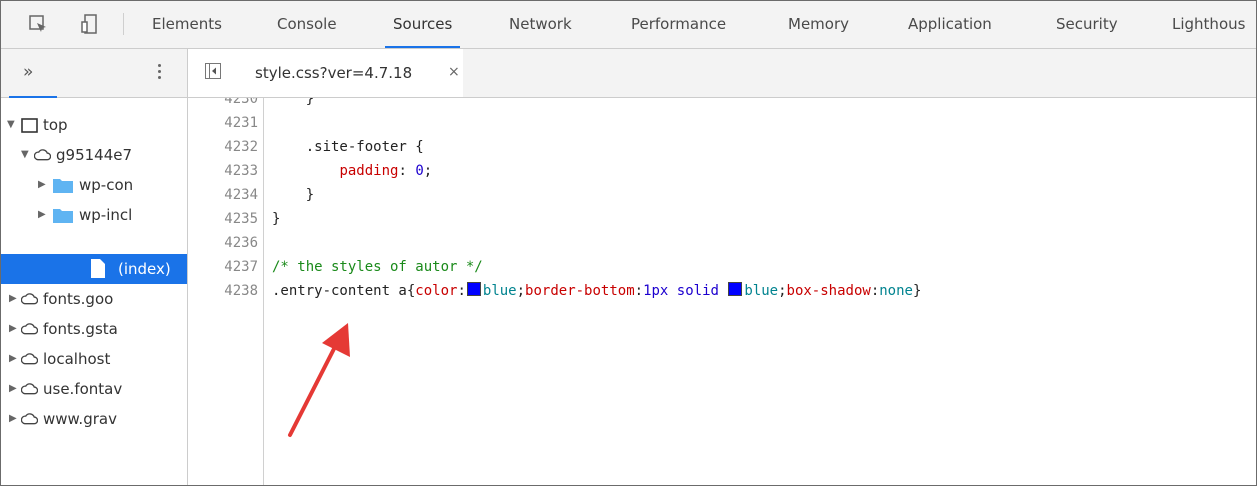  I want to click on line-number: 4238, so click(223, 291).